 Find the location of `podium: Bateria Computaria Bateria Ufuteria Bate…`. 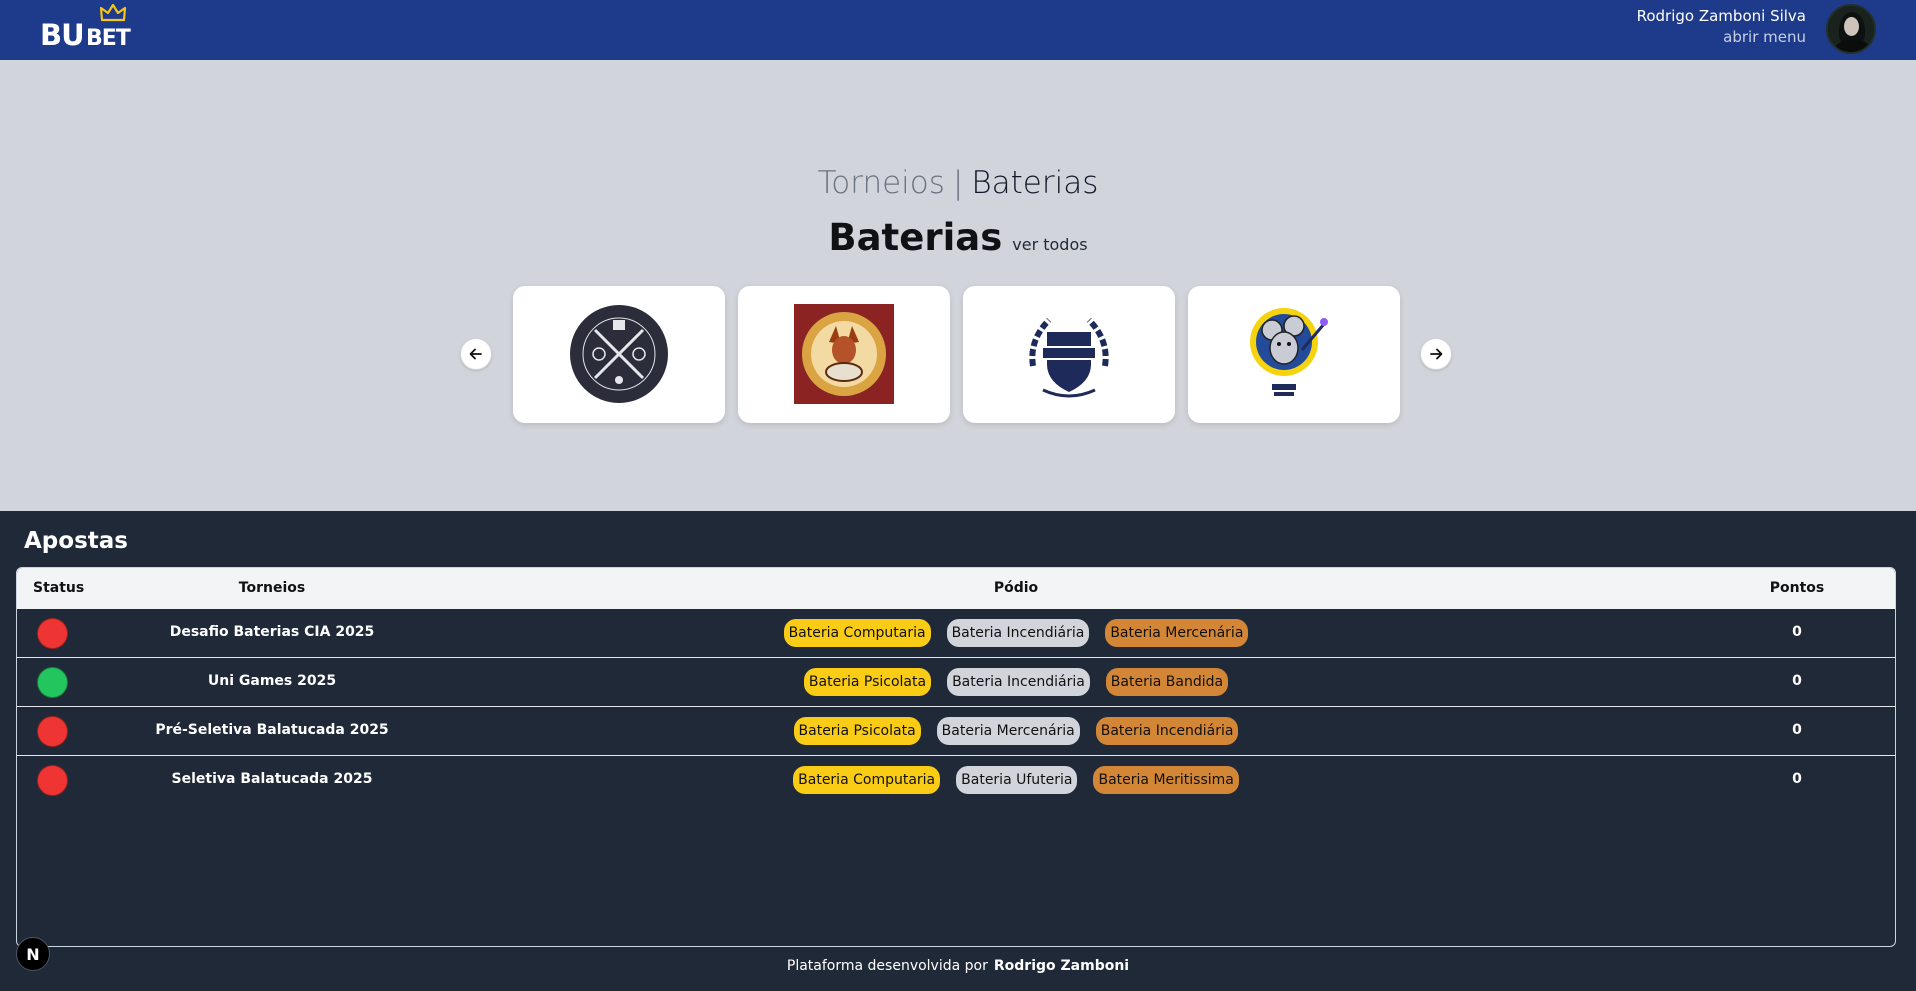

podium: Bateria Computaria Bateria Ufuteria Bate… is located at coordinates (1016, 780).